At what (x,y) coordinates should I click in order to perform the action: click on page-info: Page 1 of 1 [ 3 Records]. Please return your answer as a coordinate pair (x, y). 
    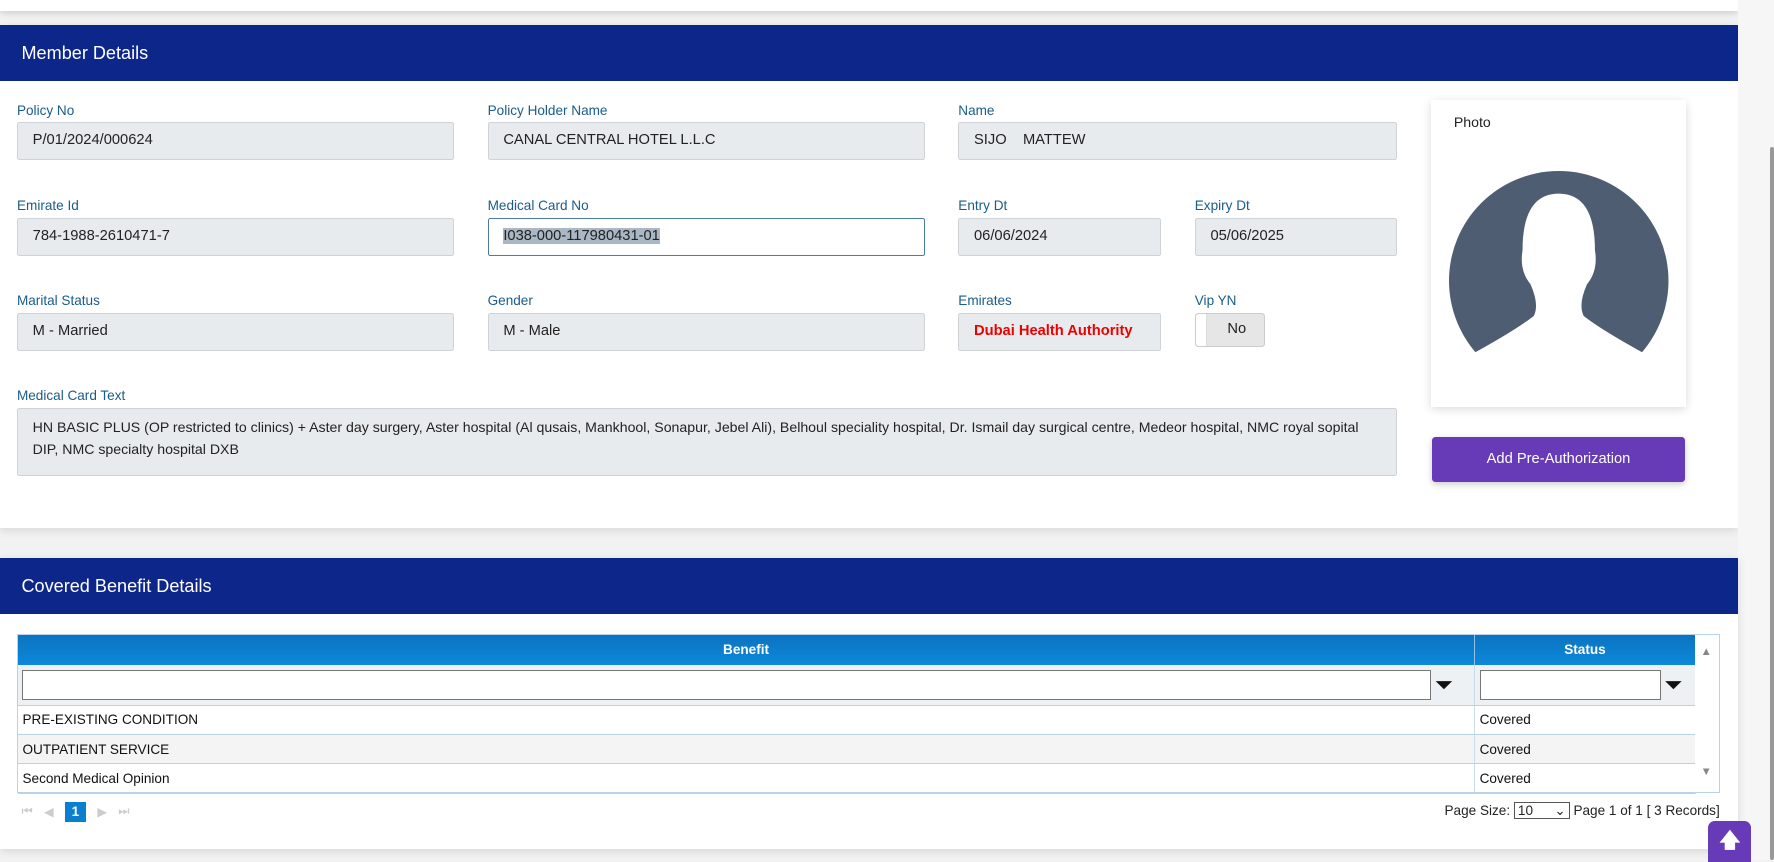
    Looking at the image, I should click on (1646, 810).